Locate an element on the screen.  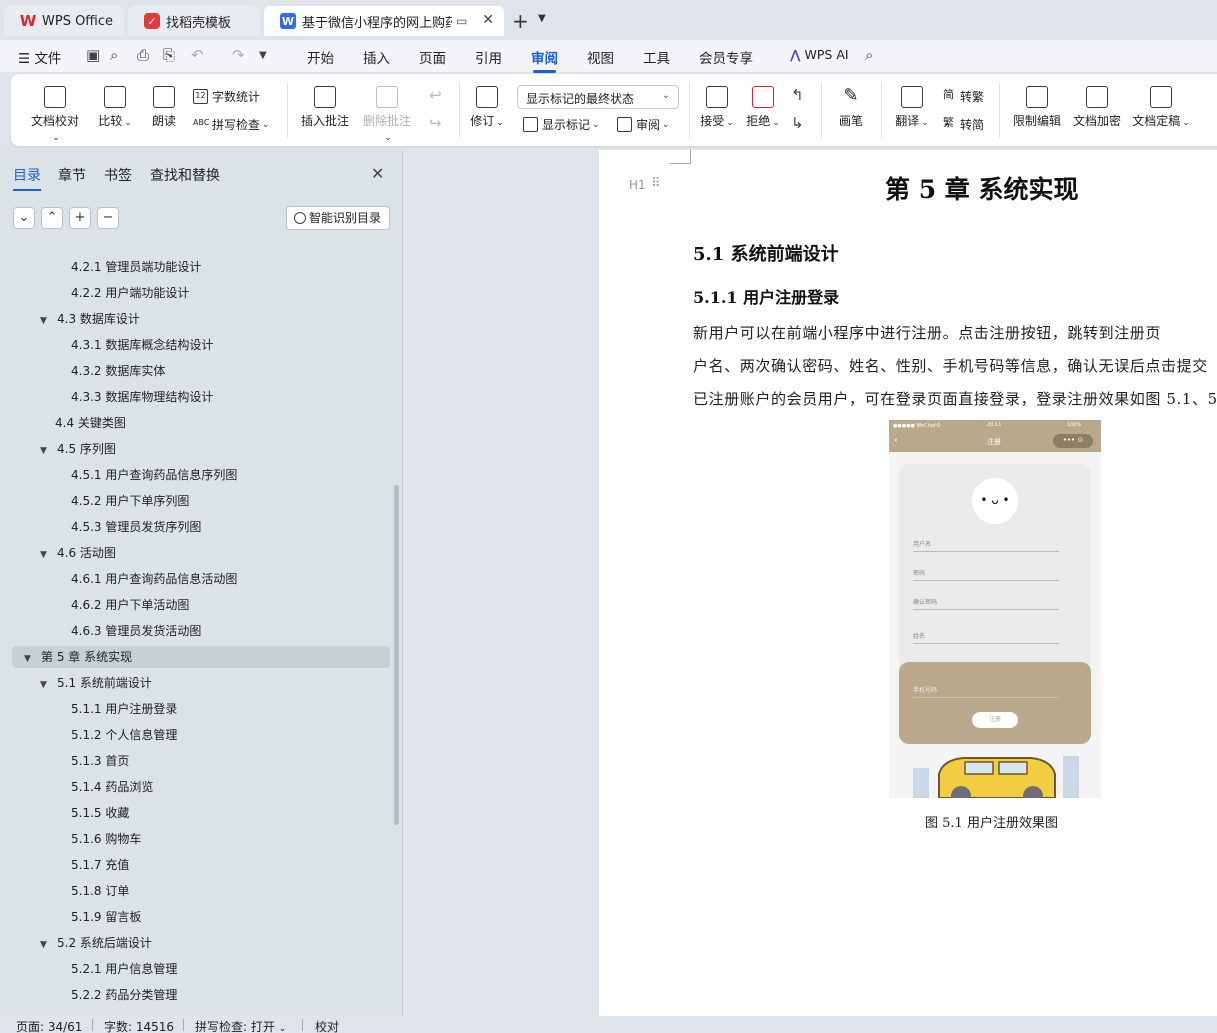
encrypt-button: 文档加密 is located at coordinates (1097, 107).